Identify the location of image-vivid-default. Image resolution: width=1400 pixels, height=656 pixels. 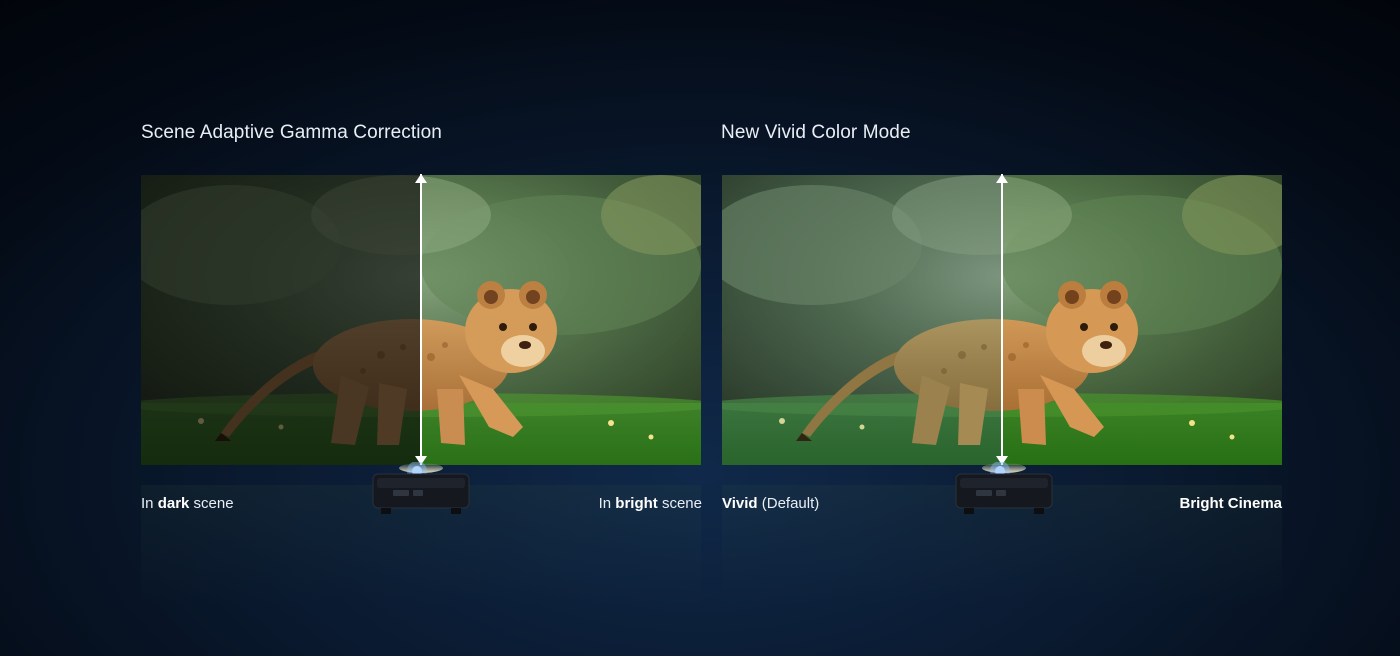
(862, 320).